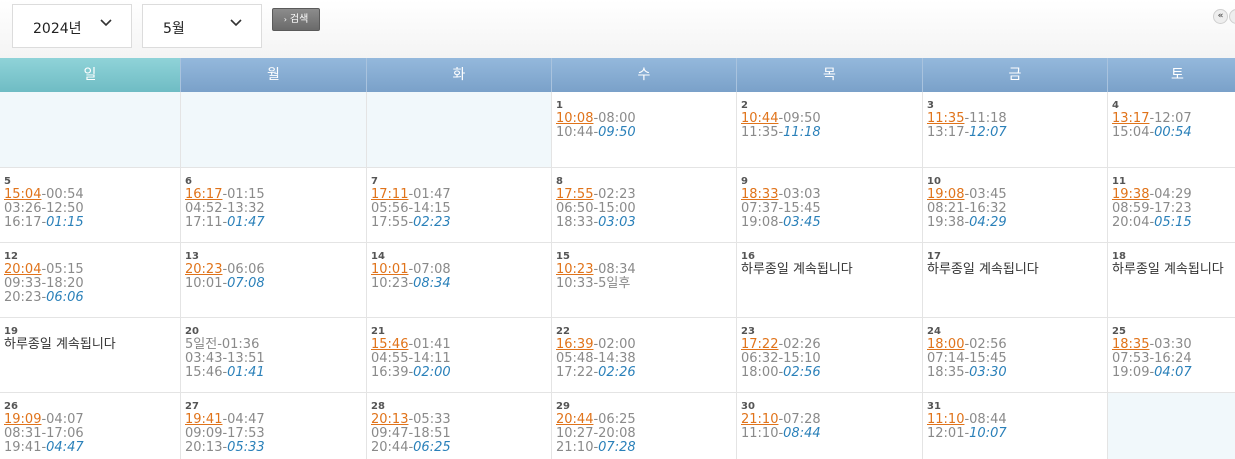 This screenshot has width=1235, height=459. I want to click on day-cell: 1 10:08-08:00 10:44-09:50, so click(644, 130).